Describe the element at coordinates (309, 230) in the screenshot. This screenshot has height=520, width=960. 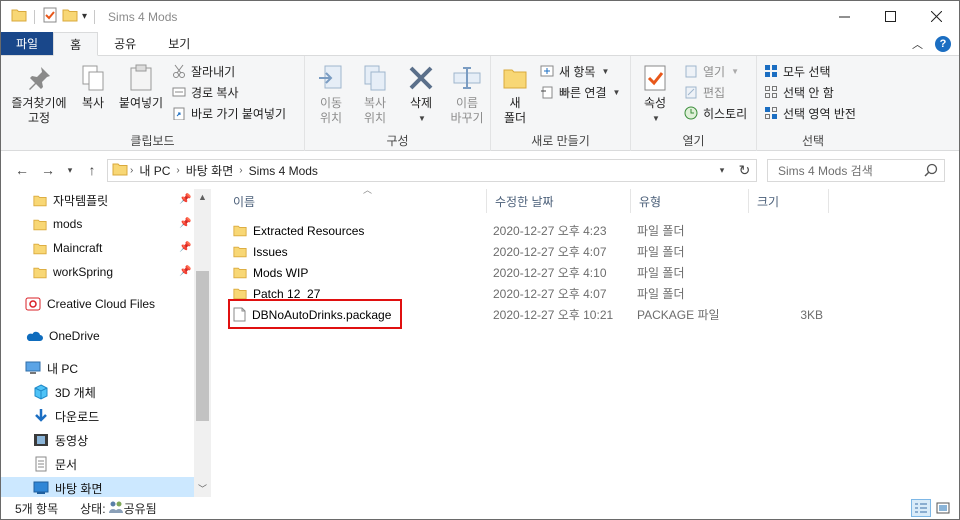
I see `file-name: Extracted Resources` at that location.